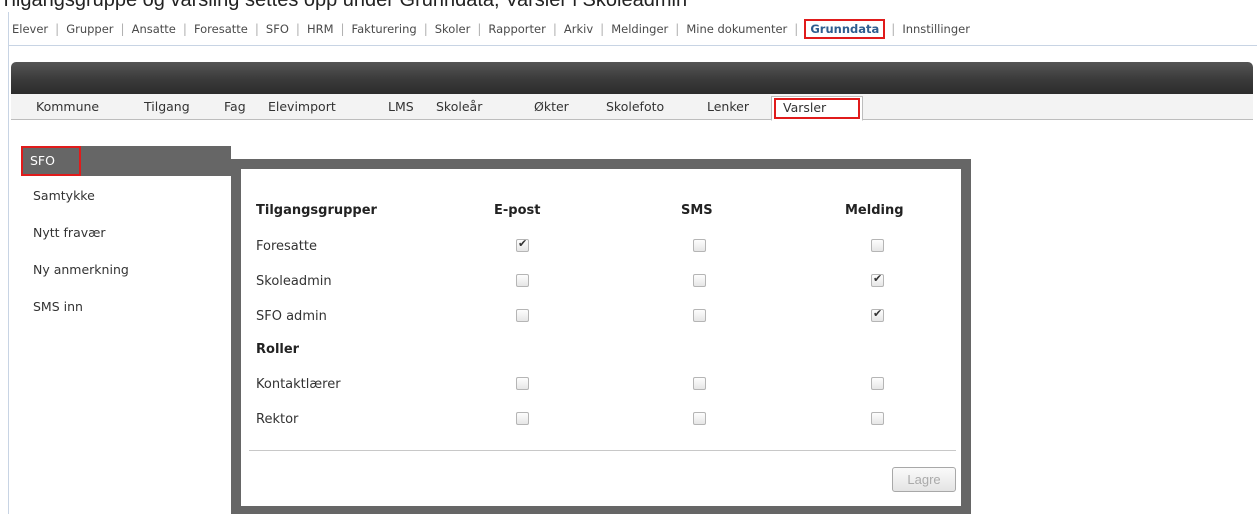 This screenshot has width=1257, height=514. I want to click on subnav-skolefoto: Skolefoto, so click(635, 106).